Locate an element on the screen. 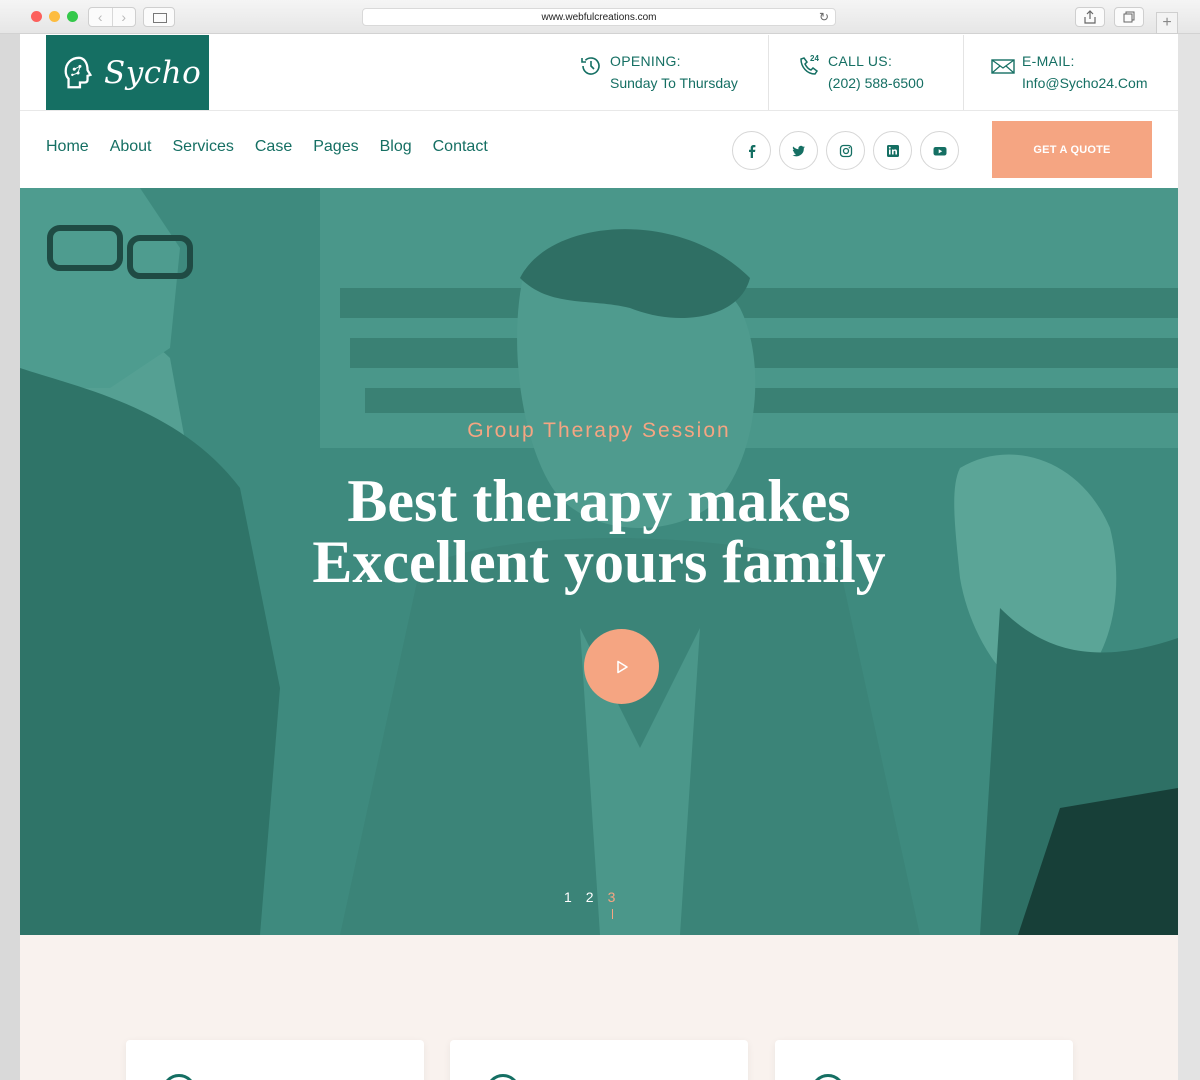 The image size is (1200, 1080). twitter-icon is located at coordinates (798, 150).